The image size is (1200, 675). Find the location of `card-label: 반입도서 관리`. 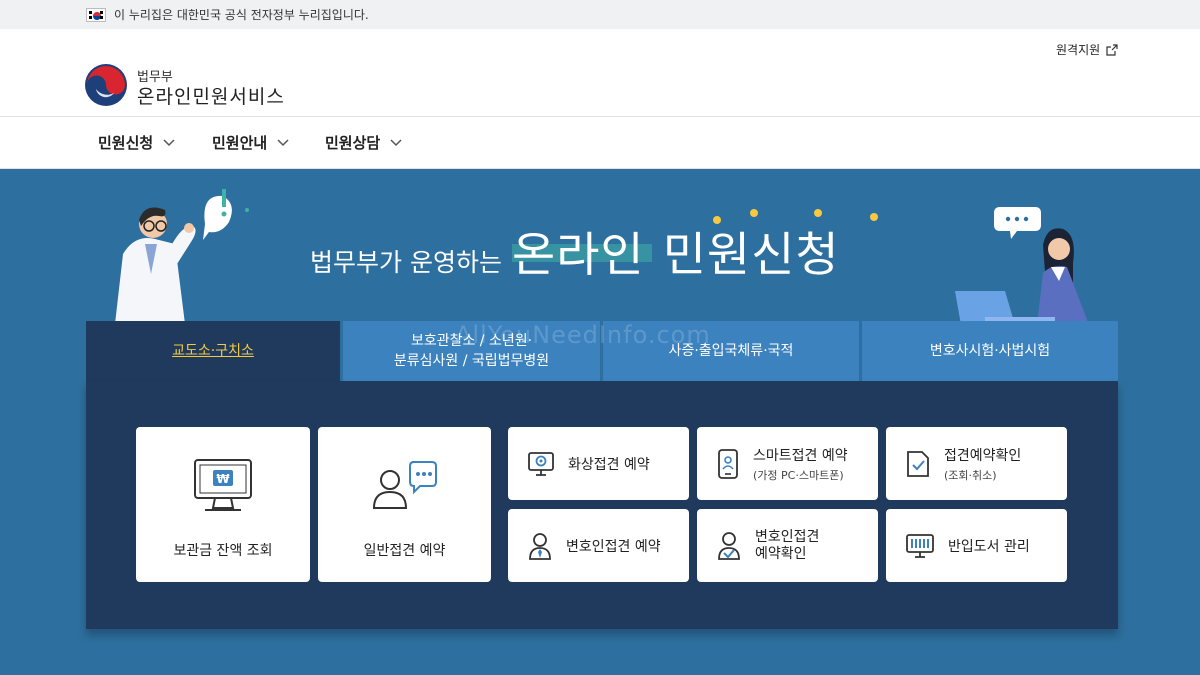

card-label: 반입도서 관리 is located at coordinates (989, 546).